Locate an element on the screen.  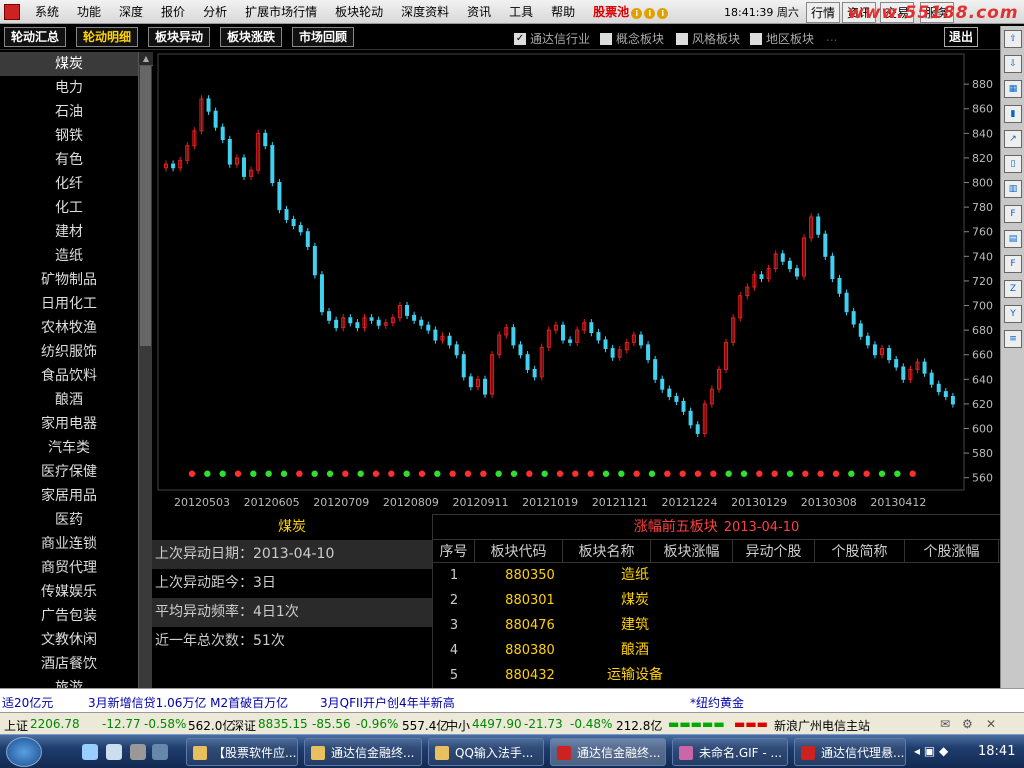
tray-clock: 18:41 is located at coordinates (996, 751).